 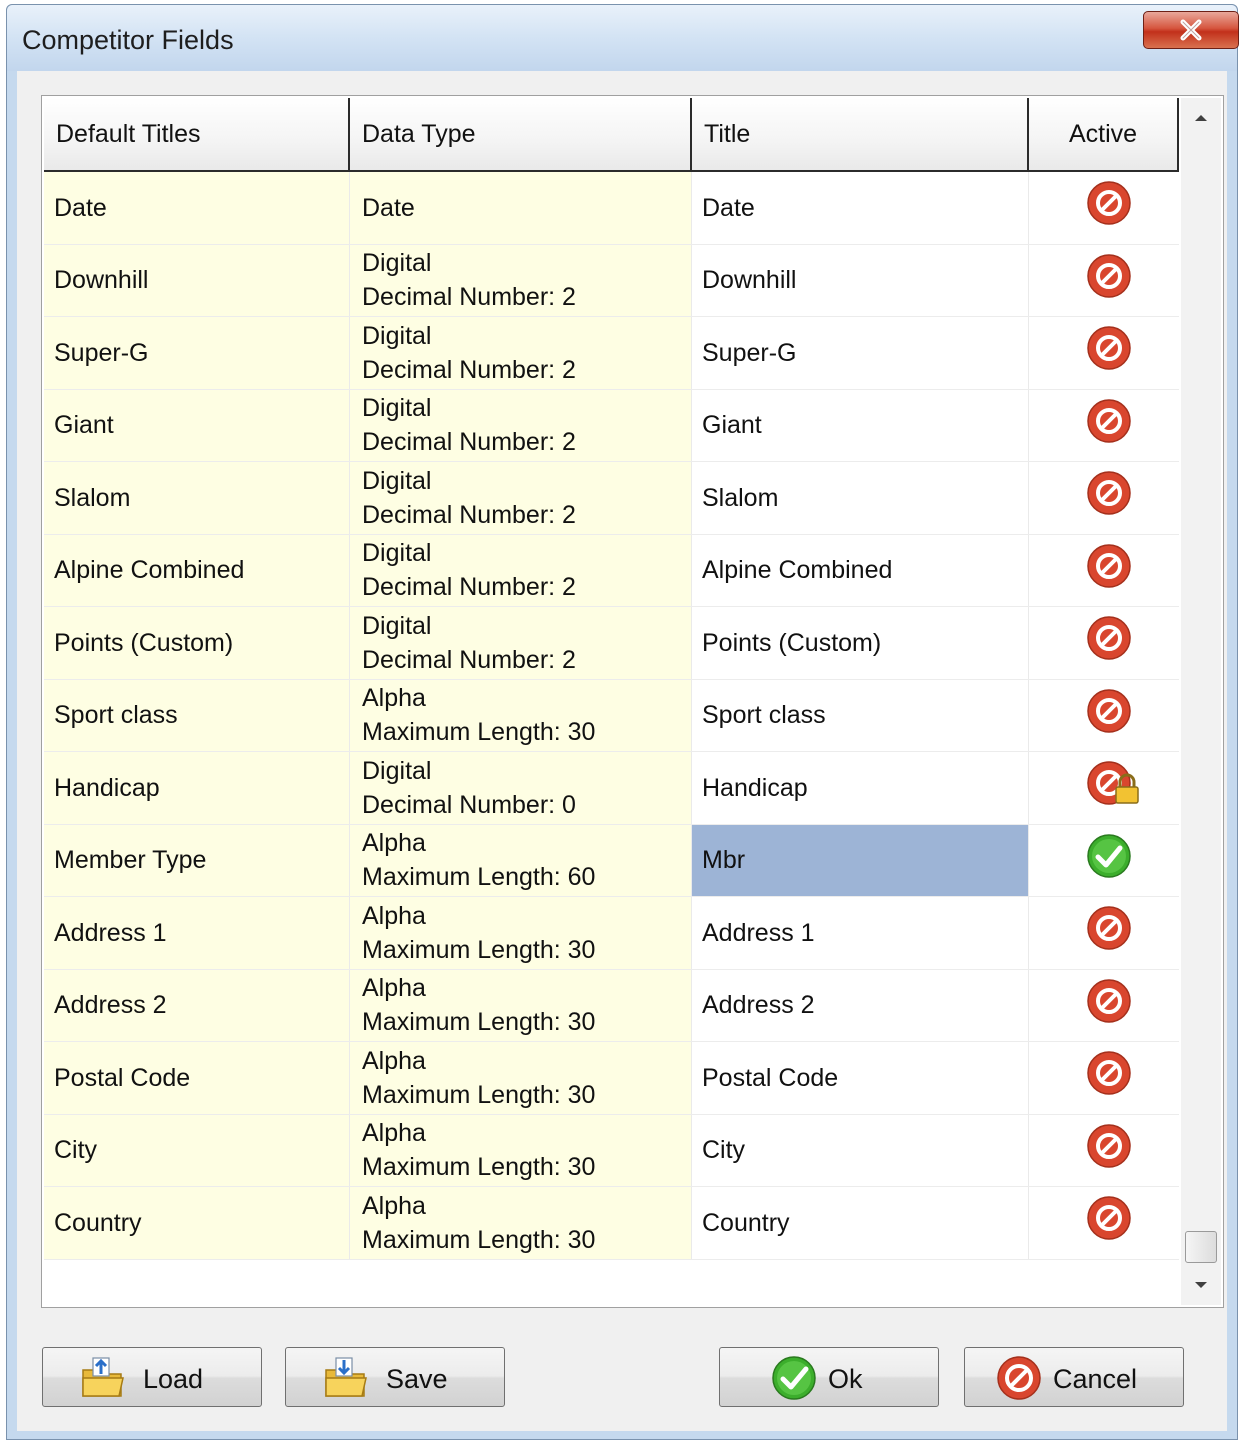 I want to click on title-cell: Address 1, so click(x=860, y=933).